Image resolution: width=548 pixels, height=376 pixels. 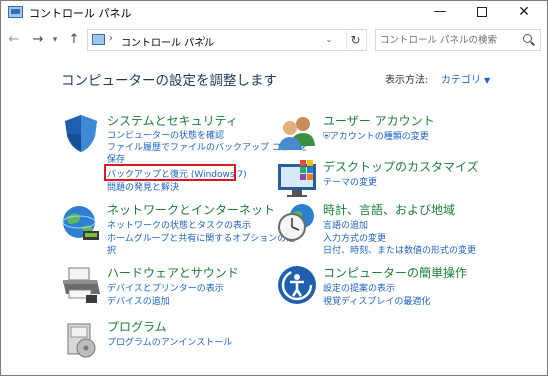 What do you see at coordinates (379, 137) in the screenshot?
I see `link-label: アカウントの種類の変更` at bounding box center [379, 137].